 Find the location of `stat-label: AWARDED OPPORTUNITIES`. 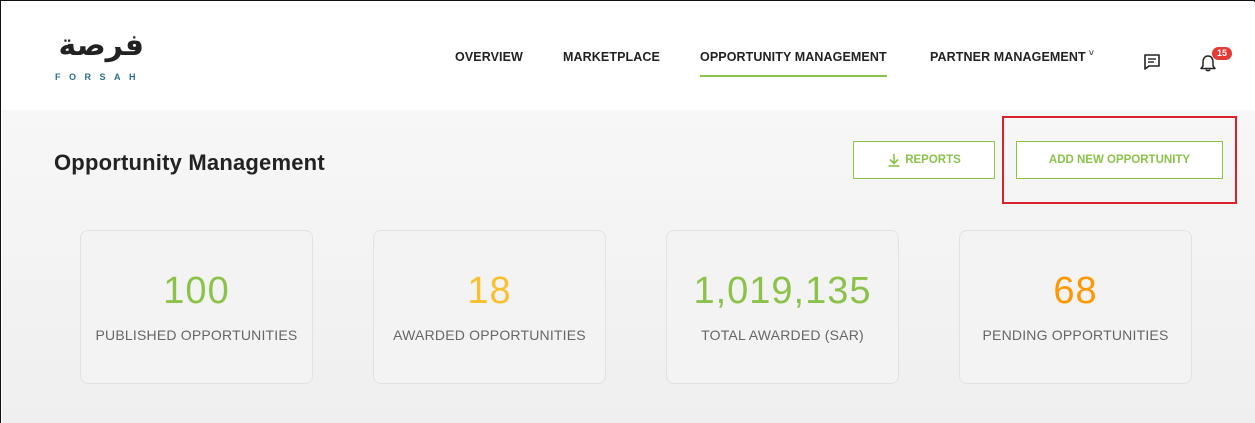

stat-label: AWARDED OPPORTUNITIES is located at coordinates (489, 335).